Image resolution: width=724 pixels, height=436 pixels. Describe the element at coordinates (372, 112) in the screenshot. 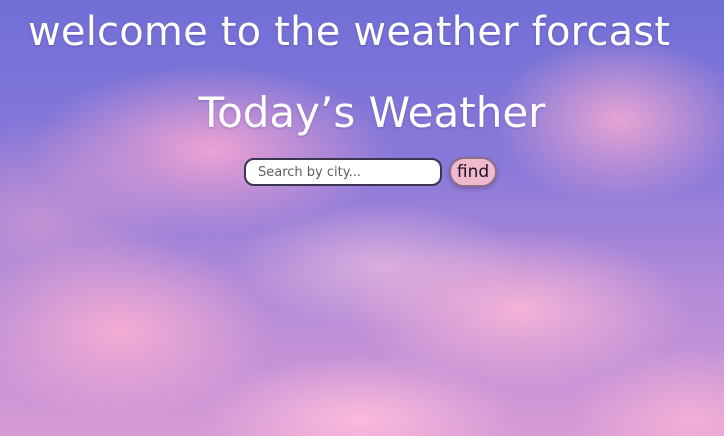

I see `page-title: Today’s Weather` at that location.